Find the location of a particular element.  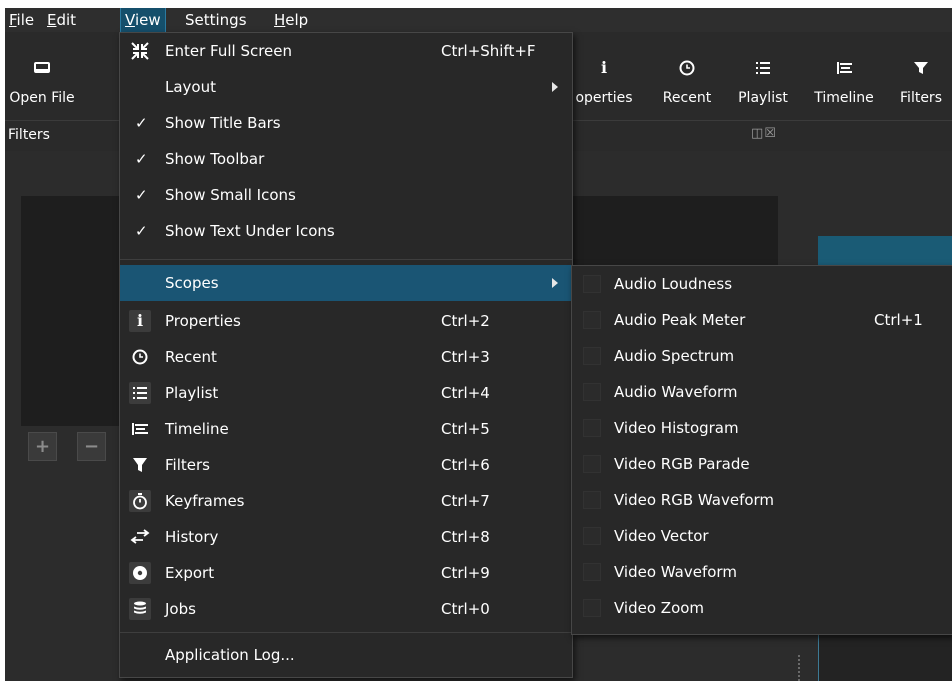

disc-icon is located at coordinates (140, 573).